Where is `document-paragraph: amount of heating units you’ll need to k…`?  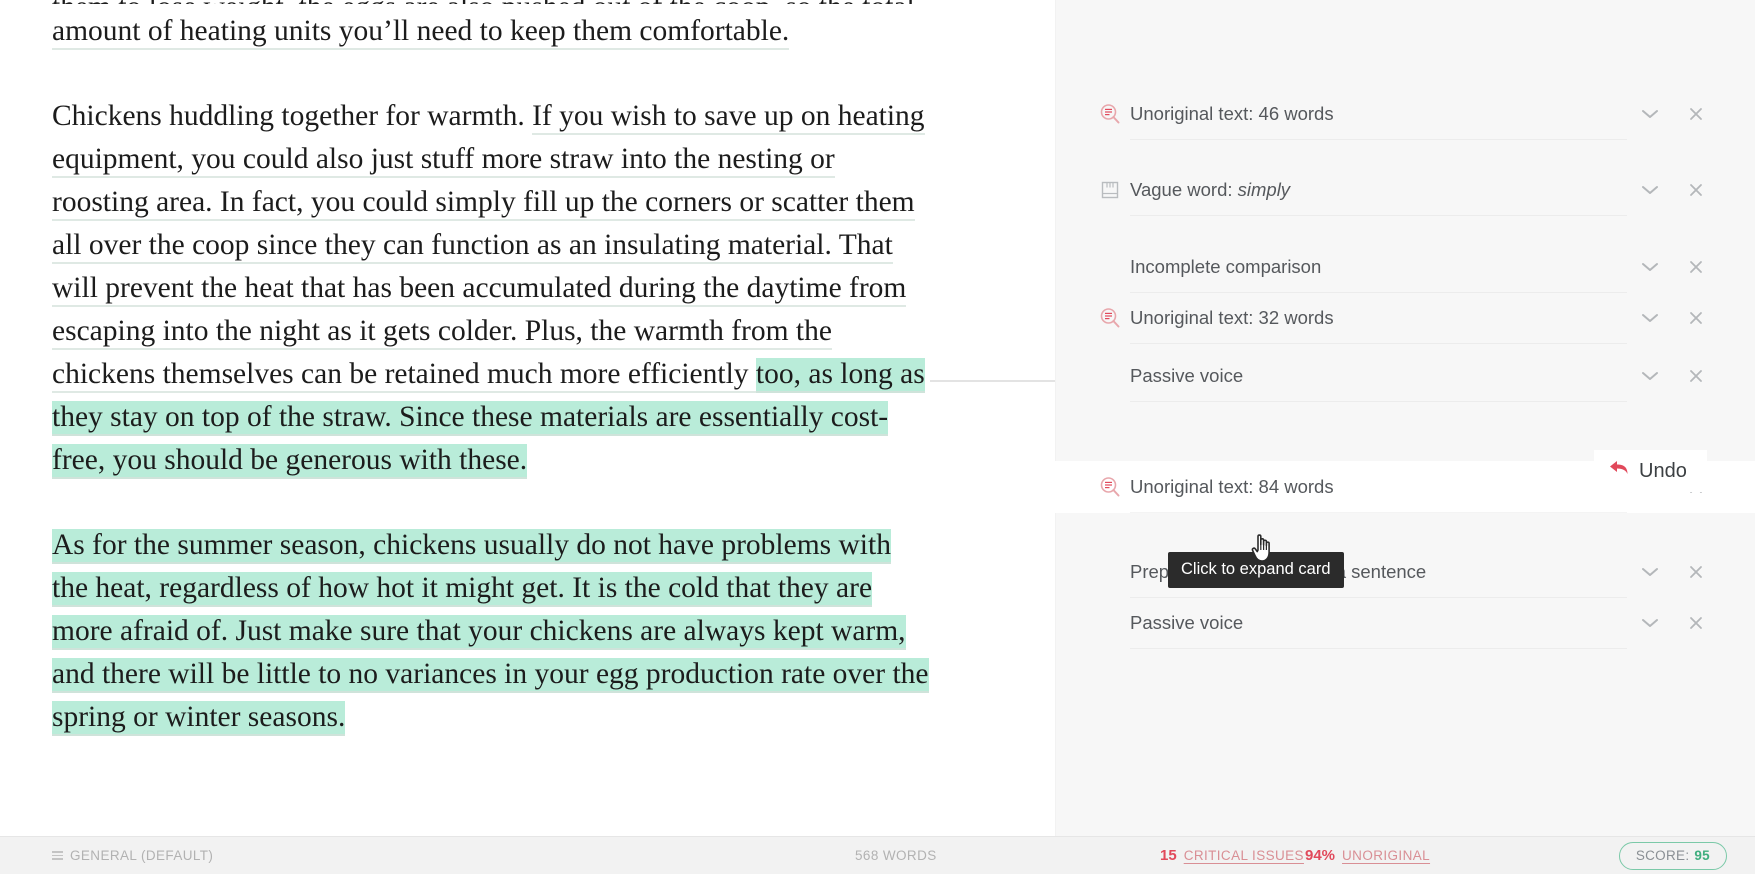
document-paragraph: amount of heating units you’ll need to k… is located at coordinates (492, 31).